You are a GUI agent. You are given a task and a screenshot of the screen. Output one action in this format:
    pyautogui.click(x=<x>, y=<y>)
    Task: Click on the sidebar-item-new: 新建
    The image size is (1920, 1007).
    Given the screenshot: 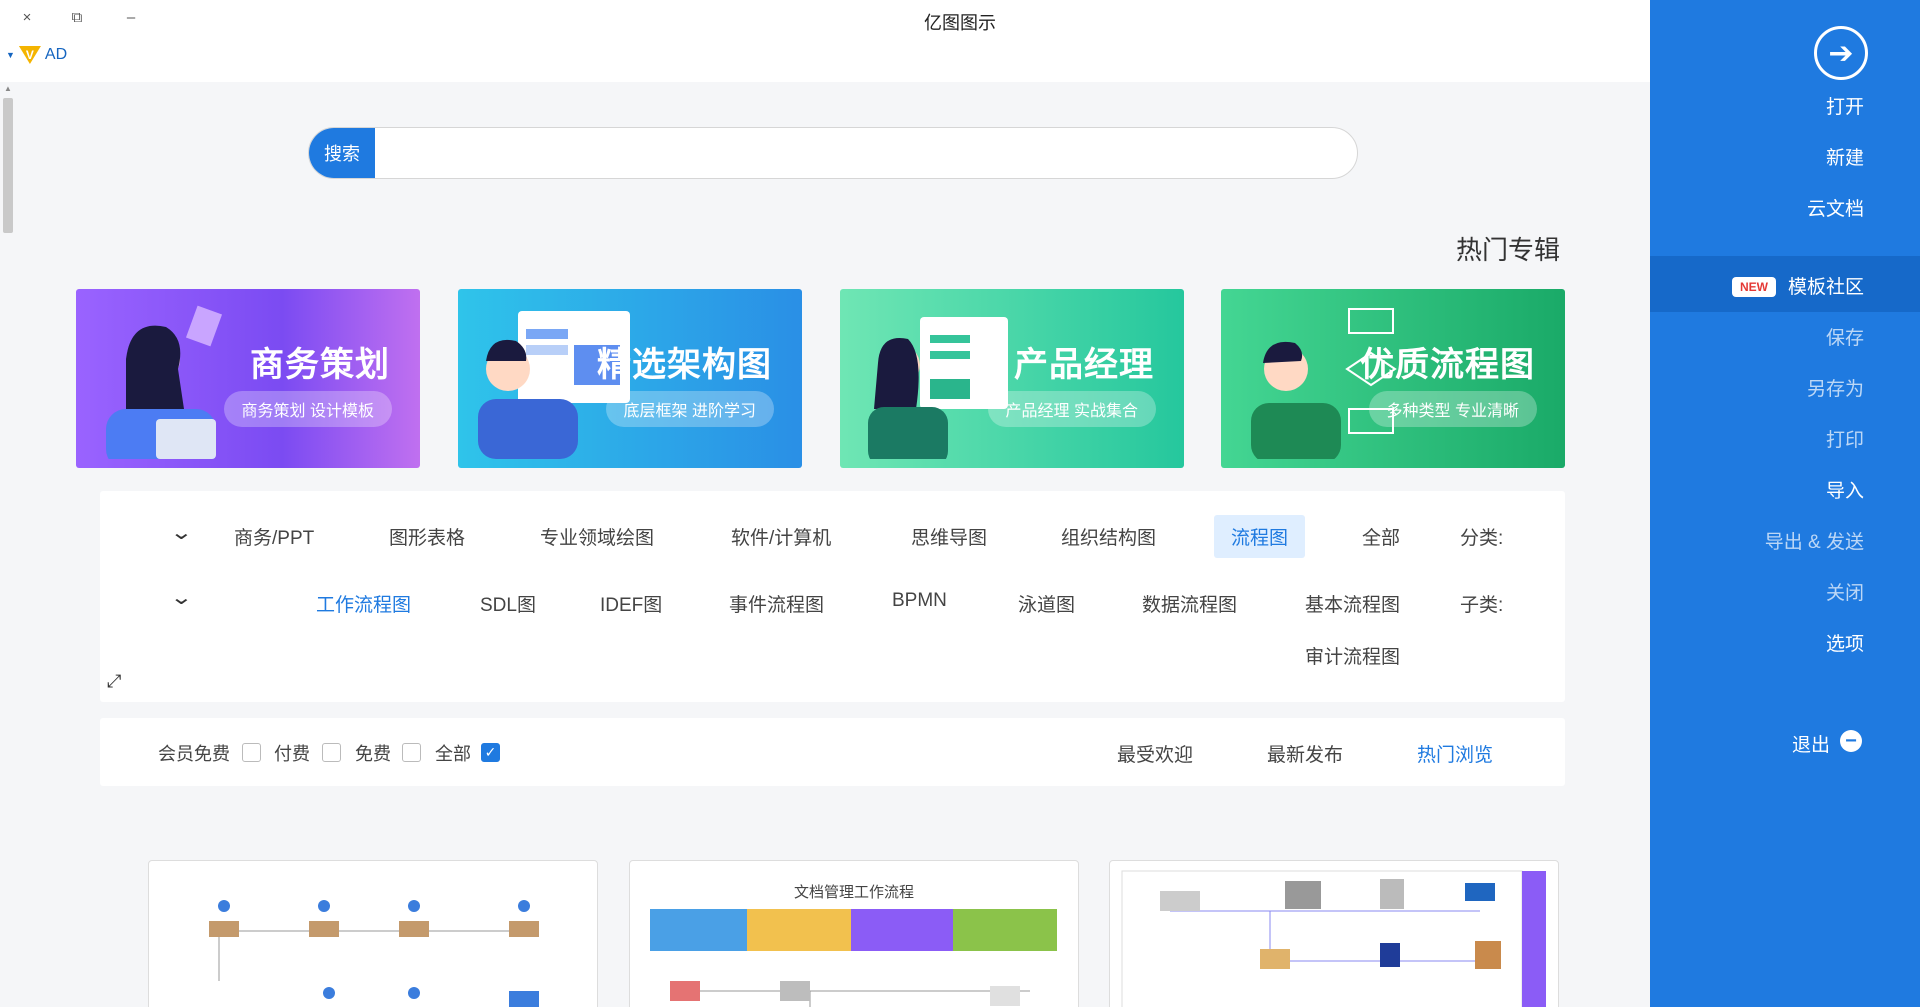 What is the action you would take?
    pyautogui.click(x=1845, y=156)
    